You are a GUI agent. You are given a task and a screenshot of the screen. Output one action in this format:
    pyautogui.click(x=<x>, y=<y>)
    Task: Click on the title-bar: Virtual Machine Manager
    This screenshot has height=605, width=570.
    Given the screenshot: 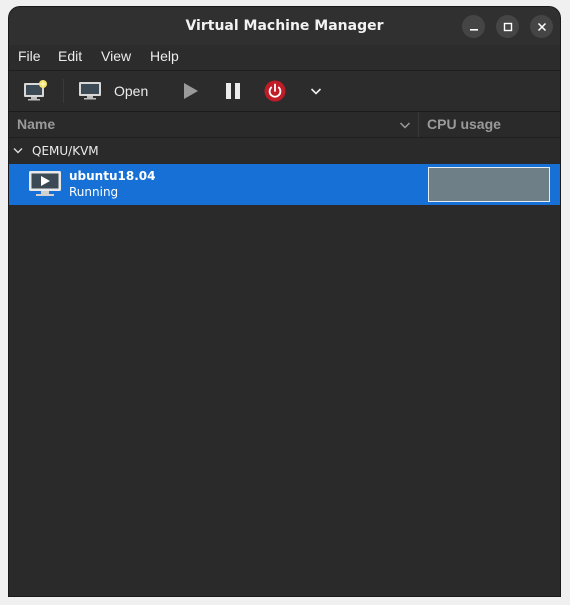 What is the action you would take?
    pyautogui.click(x=284, y=26)
    